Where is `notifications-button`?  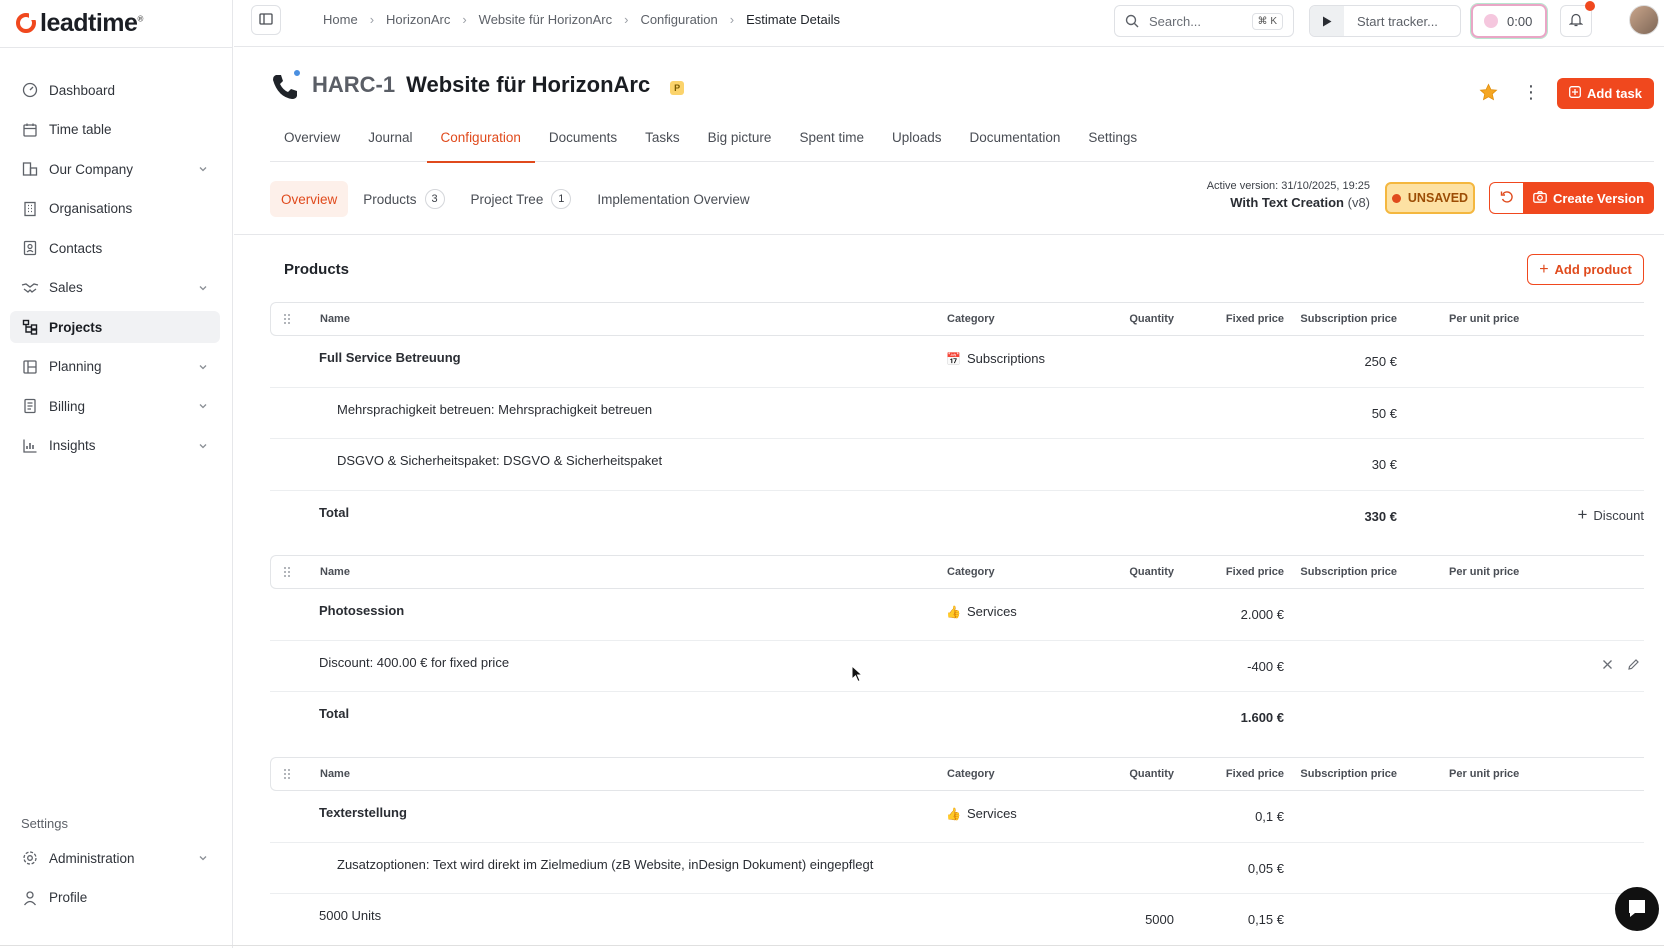 notifications-button is located at coordinates (1577, 19).